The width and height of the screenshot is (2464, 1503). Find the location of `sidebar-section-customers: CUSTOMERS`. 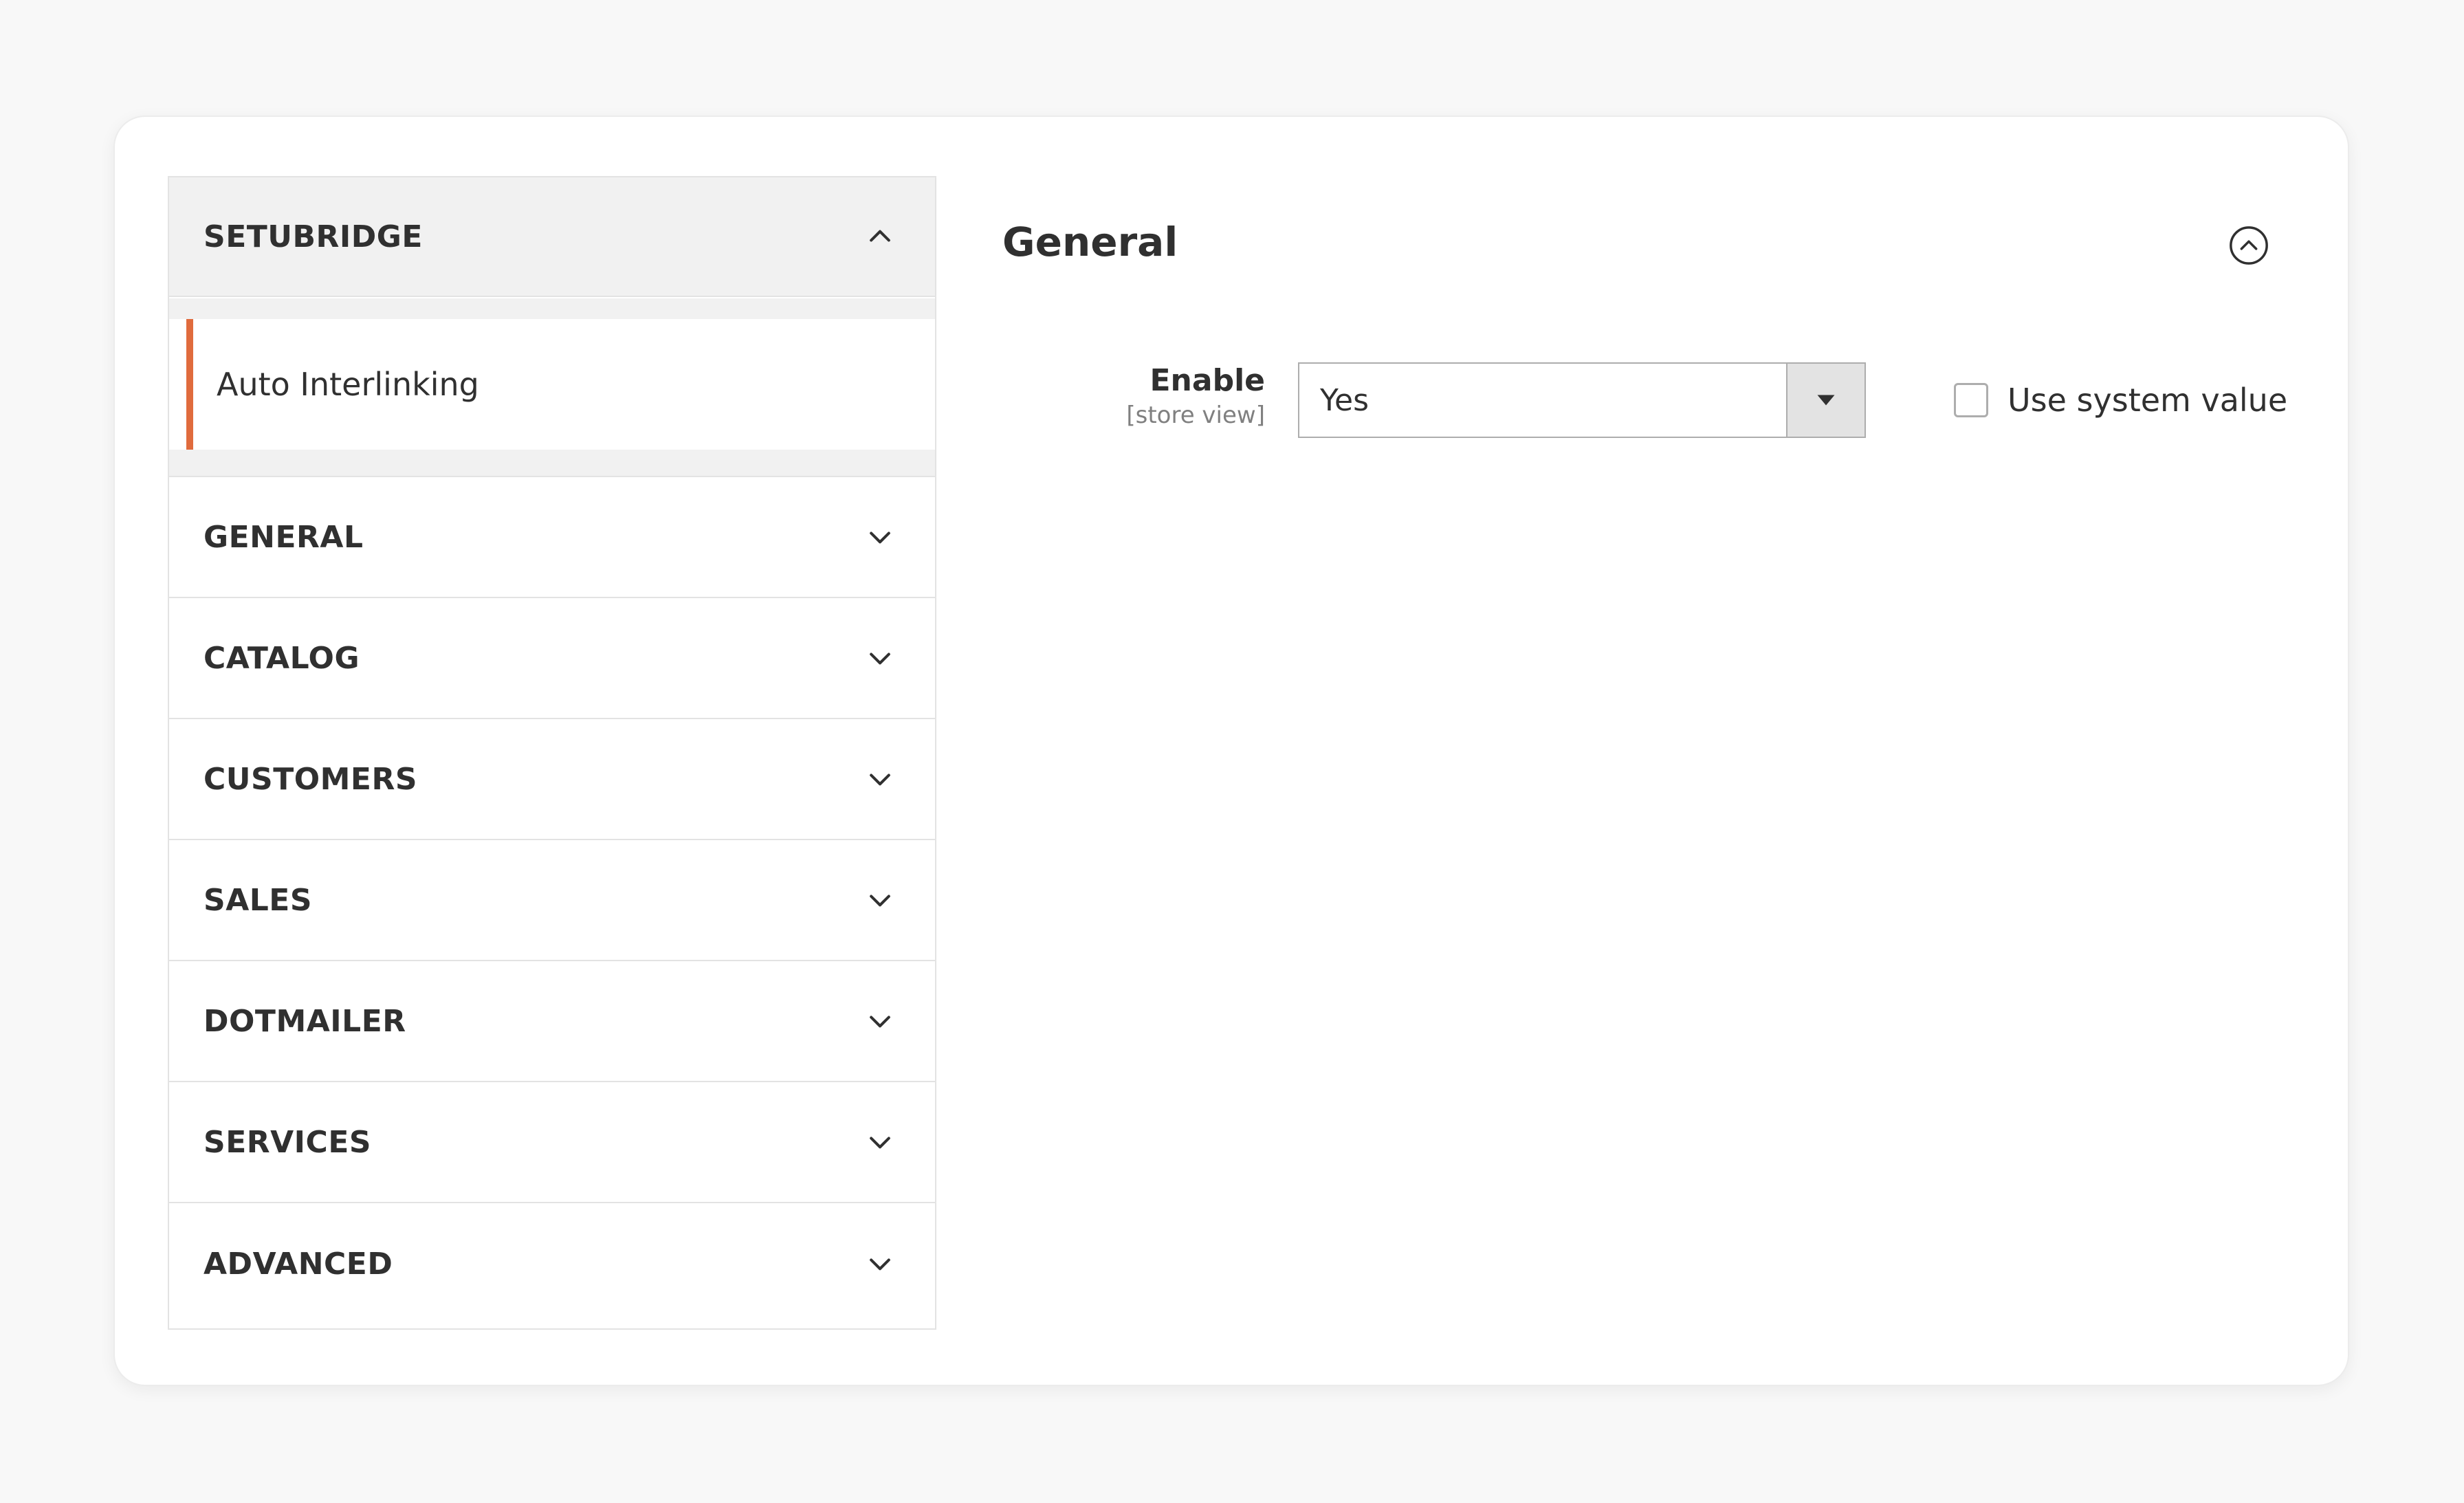

sidebar-section-customers: CUSTOMERS is located at coordinates (552, 780).